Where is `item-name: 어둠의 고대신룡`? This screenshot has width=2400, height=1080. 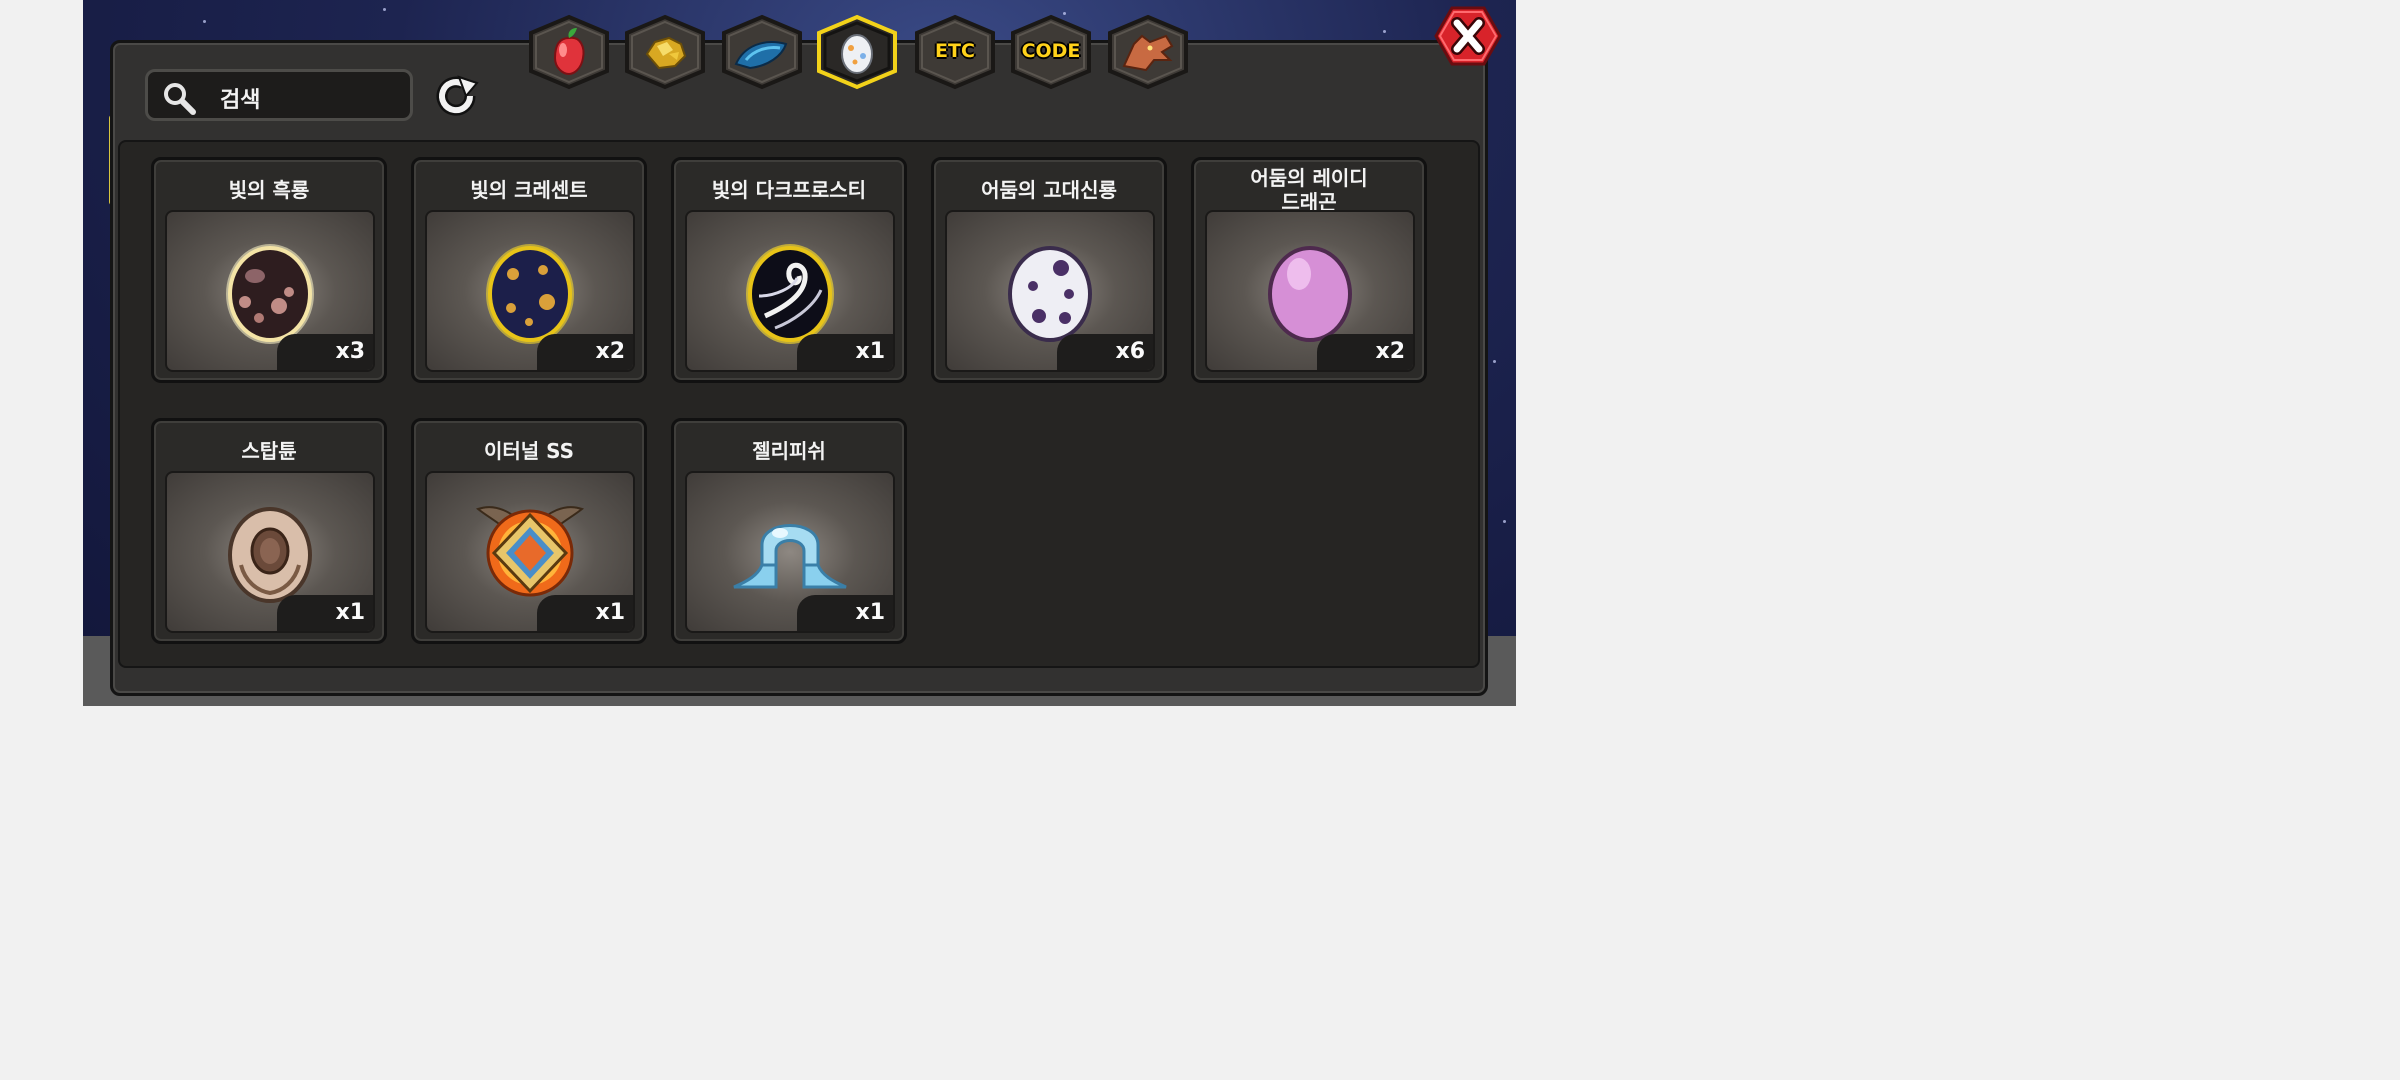 item-name: 어둠의 고대신룡 is located at coordinates (1049, 190).